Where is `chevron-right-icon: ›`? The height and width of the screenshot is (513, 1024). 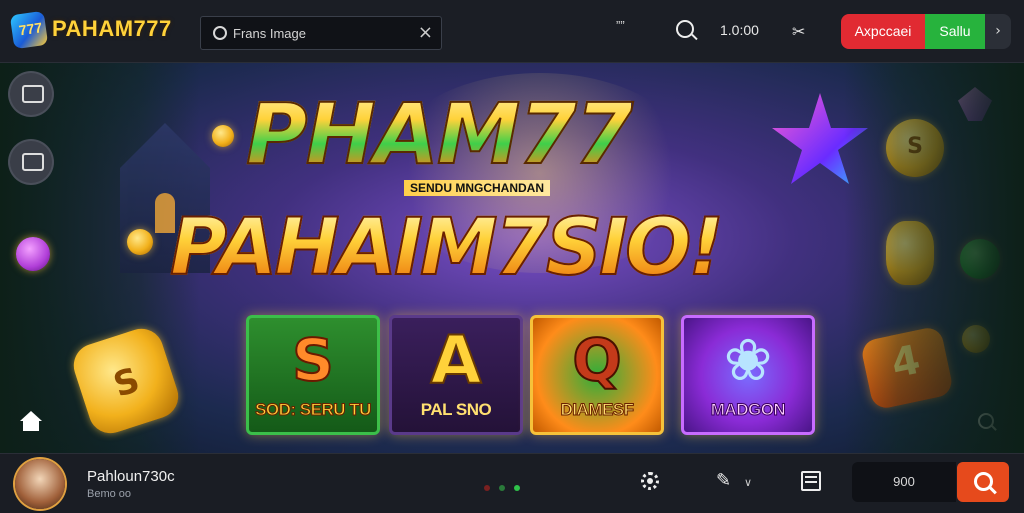
chevron-right-icon: › is located at coordinates (998, 31).